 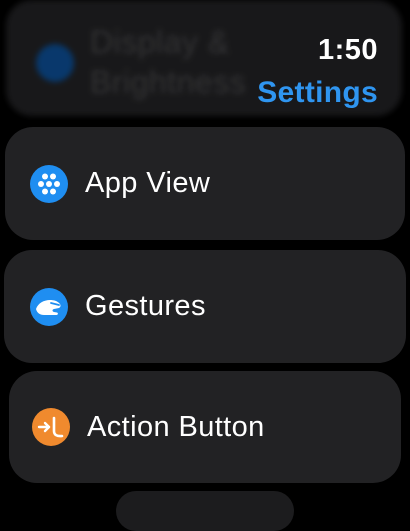 I want to click on display-brightness-icon, so click(x=55, y=63).